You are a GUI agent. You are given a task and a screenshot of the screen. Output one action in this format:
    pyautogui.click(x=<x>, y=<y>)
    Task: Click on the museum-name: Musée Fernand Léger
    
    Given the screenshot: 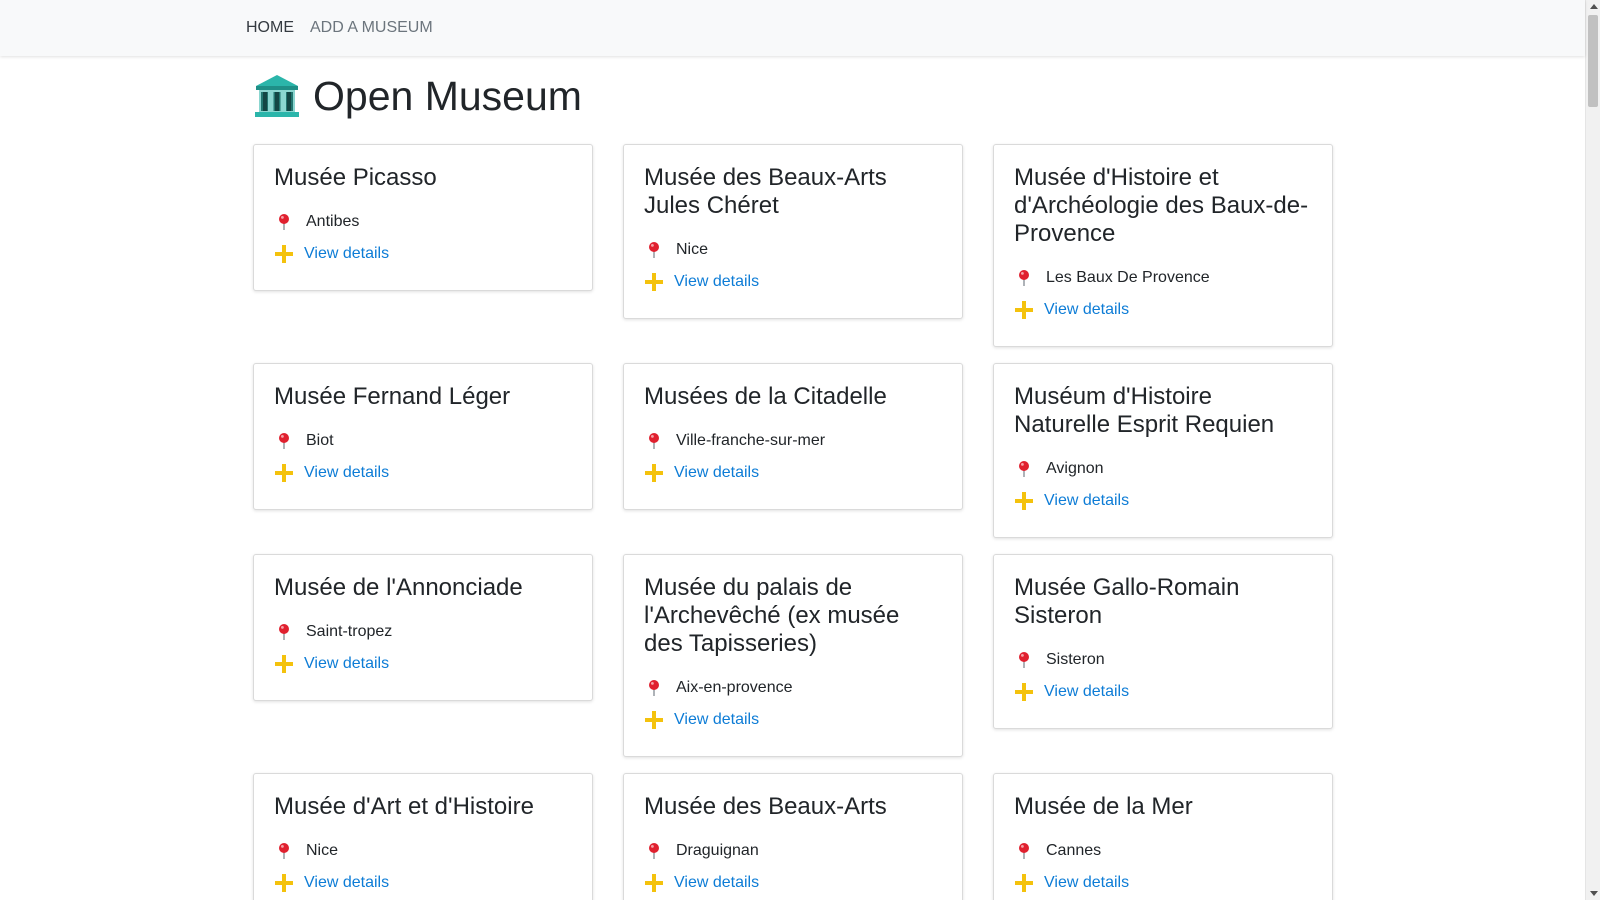 What is the action you would take?
    pyautogui.click(x=392, y=396)
    